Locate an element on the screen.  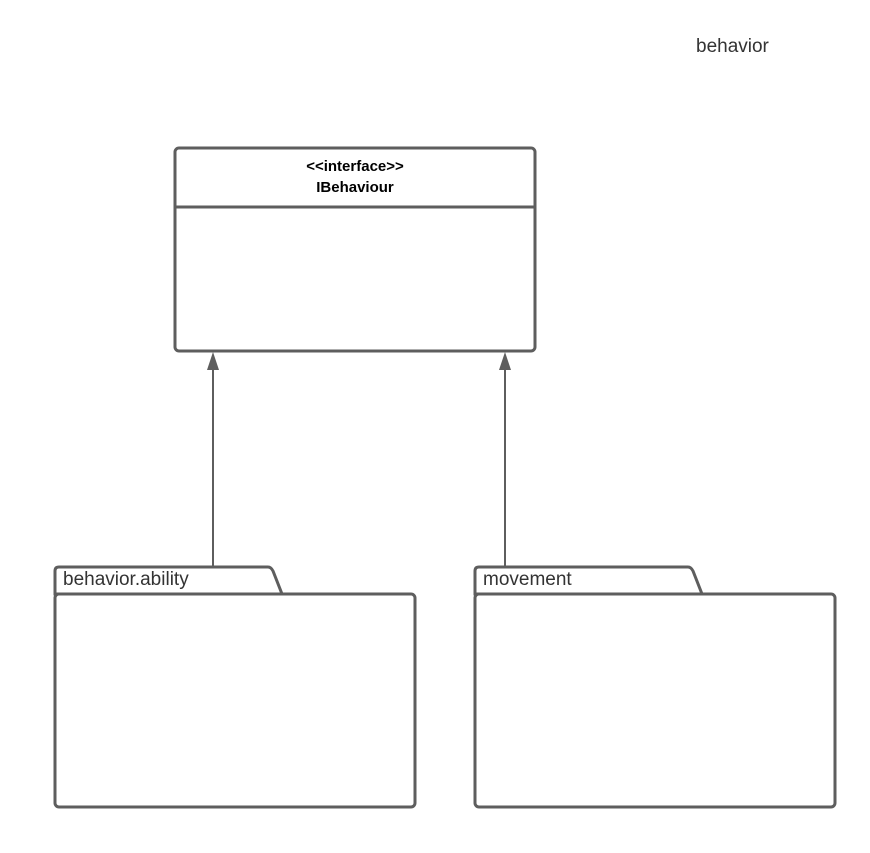
interface-name: IBehaviour is located at coordinates (355, 187).